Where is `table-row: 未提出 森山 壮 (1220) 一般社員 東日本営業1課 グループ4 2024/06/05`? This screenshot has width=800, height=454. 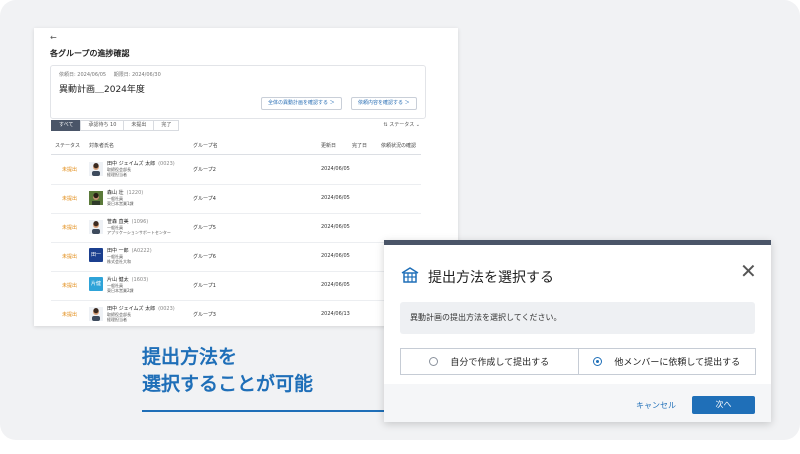
table-row: 未提出 森山 壮 (1220) 一般社員 東日本営業1課 グループ4 2024/06/05 is located at coordinates (236, 199).